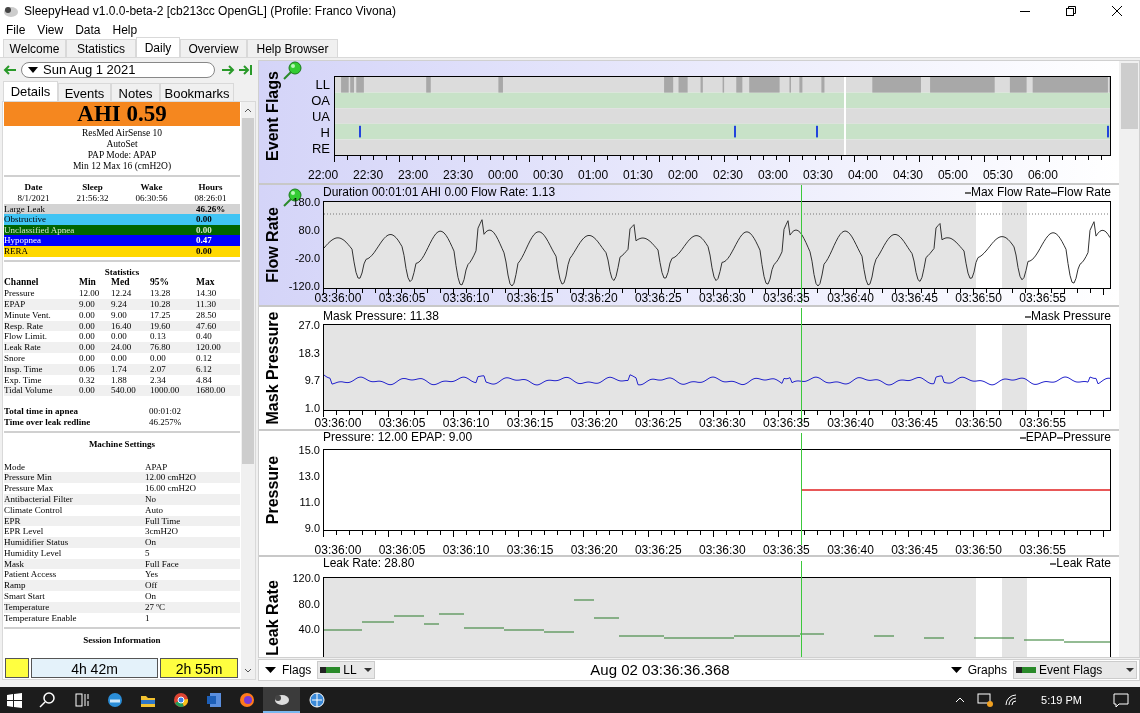  I want to click on last-day-icon, so click(246, 70).